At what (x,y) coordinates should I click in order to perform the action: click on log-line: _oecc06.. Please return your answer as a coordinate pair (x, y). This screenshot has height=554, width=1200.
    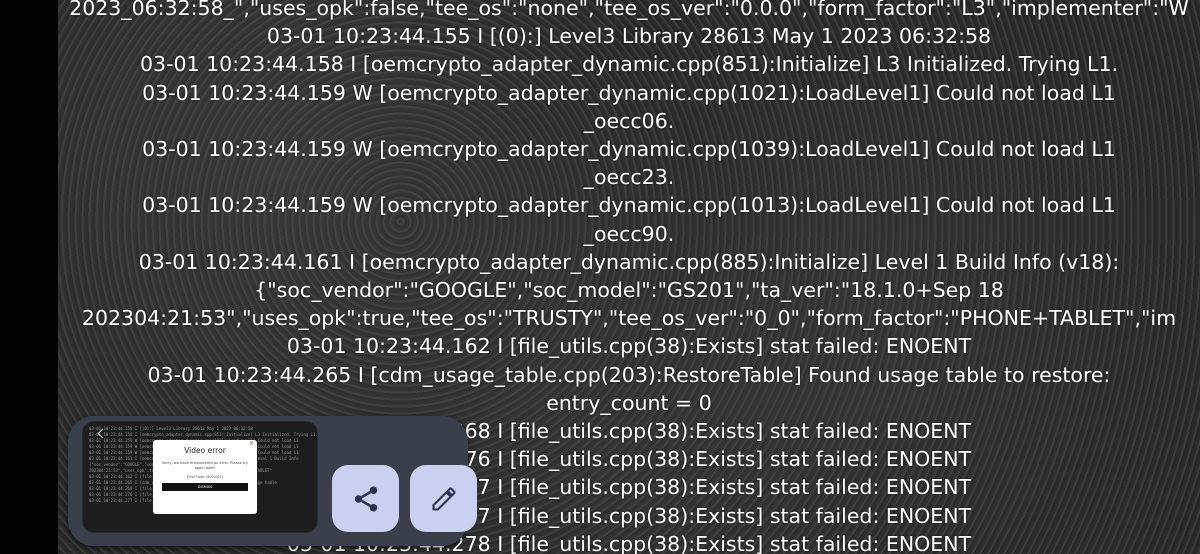
    Looking at the image, I should click on (629, 120).